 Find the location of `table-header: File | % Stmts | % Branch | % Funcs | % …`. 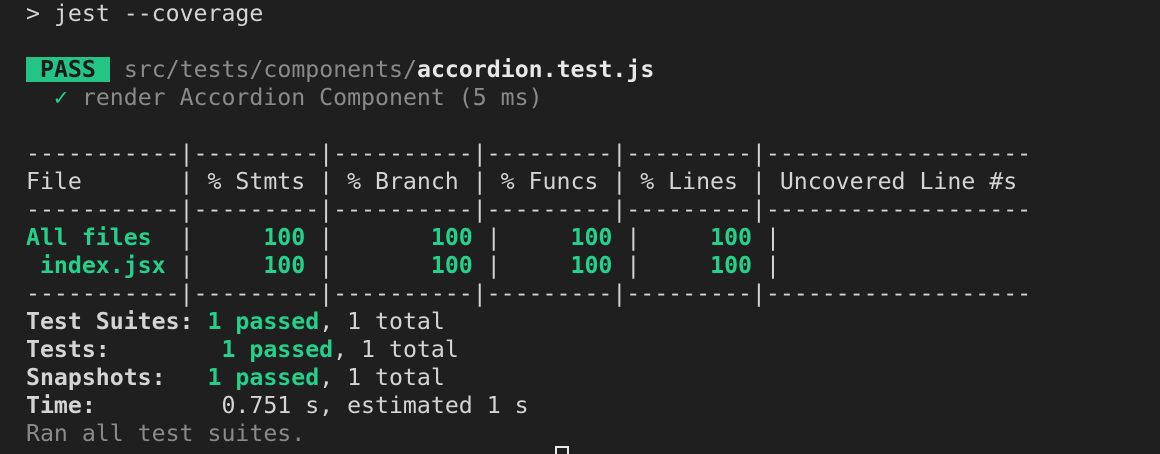

table-header: File | % Stmts | % Branch | % Funcs | % … is located at coordinates (529, 181).